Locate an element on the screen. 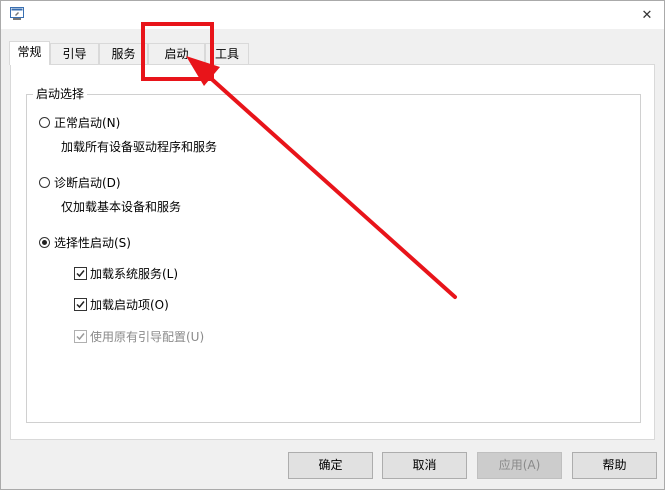 The image size is (665, 490). checkbox-label: 加载启动项(O) is located at coordinates (129, 305).